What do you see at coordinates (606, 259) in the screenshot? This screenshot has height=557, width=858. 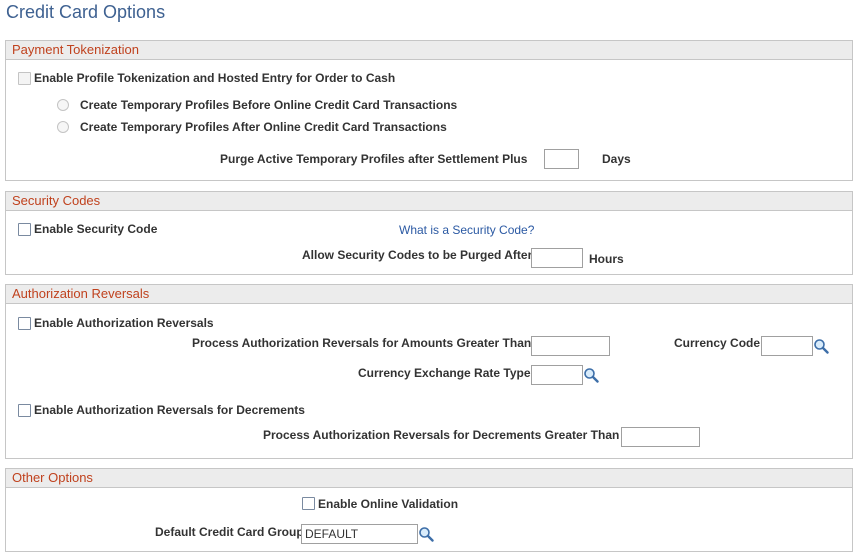 I see `hours-label: Hours` at bounding box center [606, 259].